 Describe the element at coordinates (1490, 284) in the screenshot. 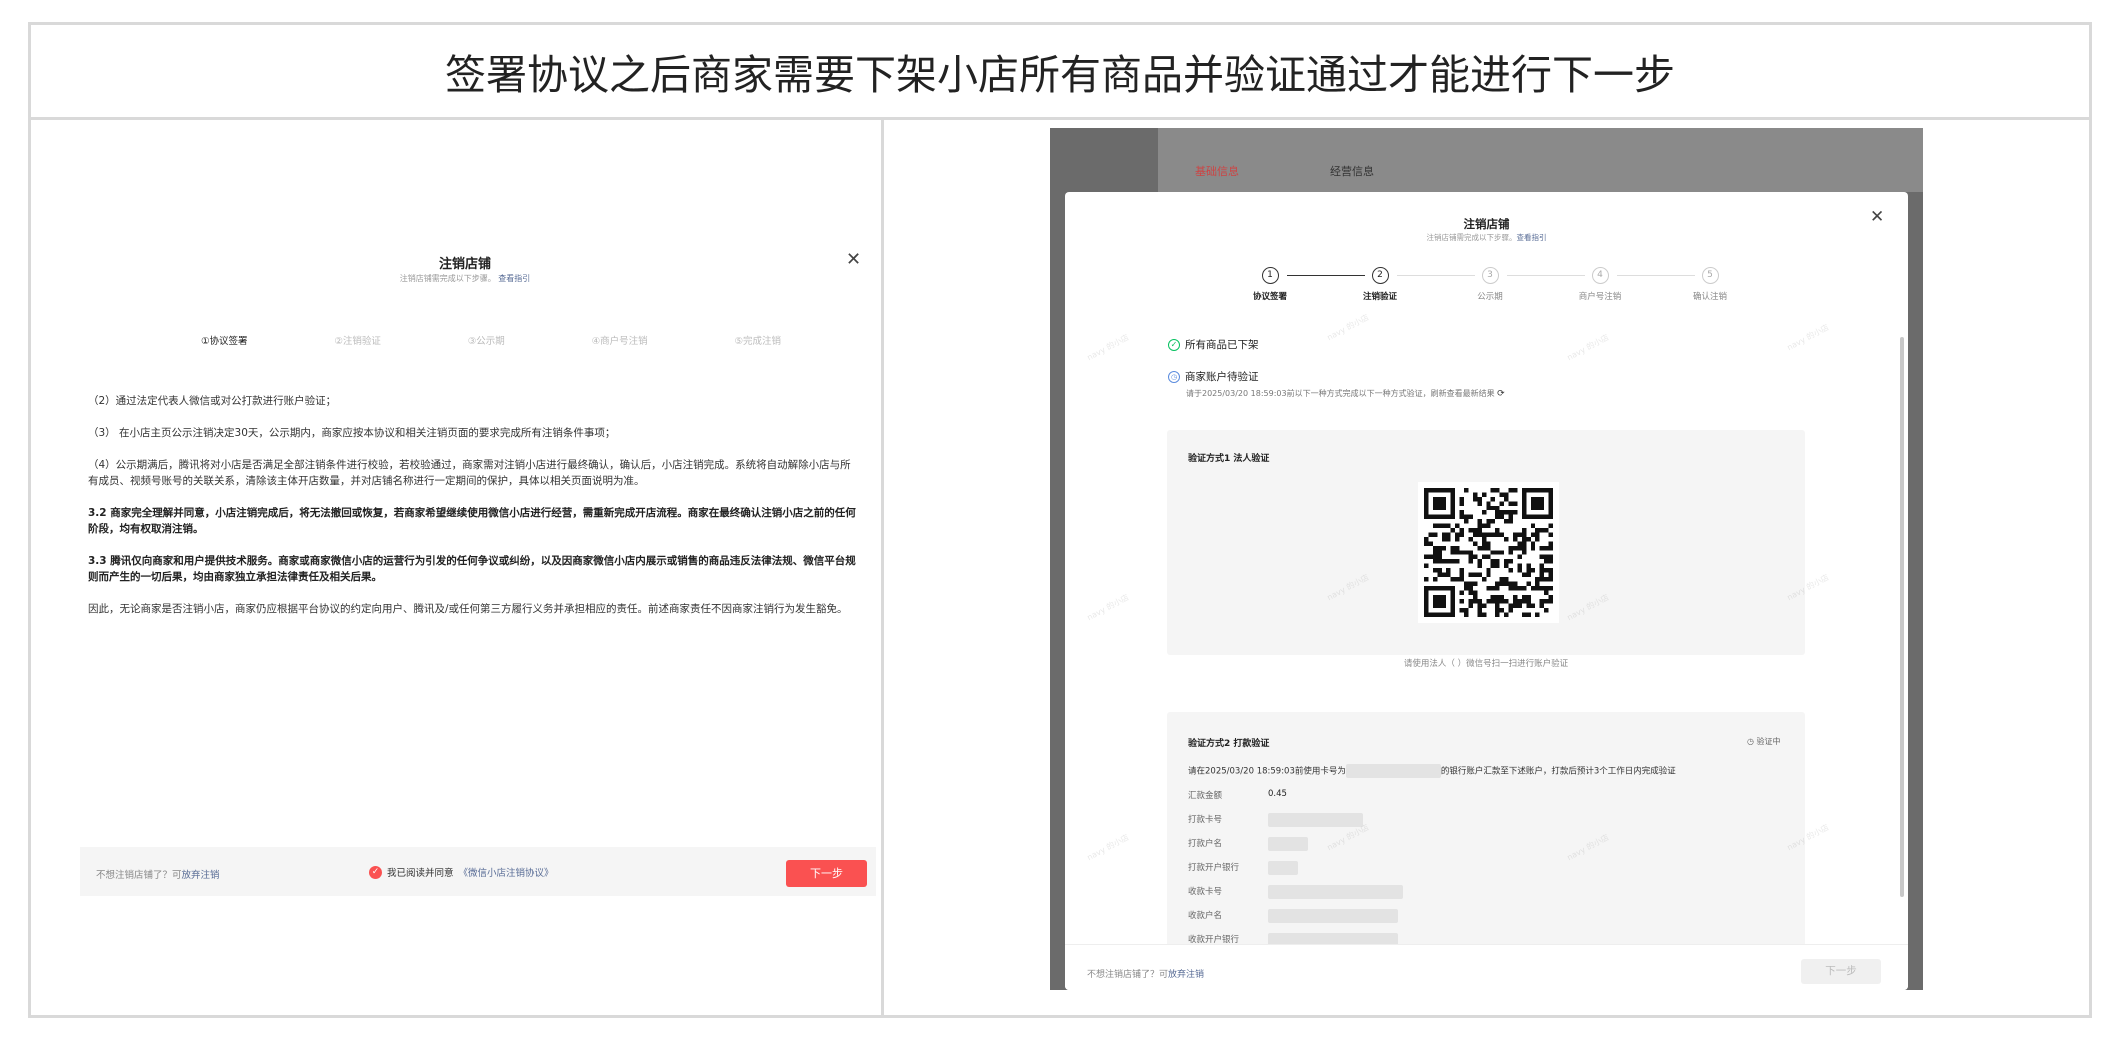

I see `step-3: 3 公示期` at that location.